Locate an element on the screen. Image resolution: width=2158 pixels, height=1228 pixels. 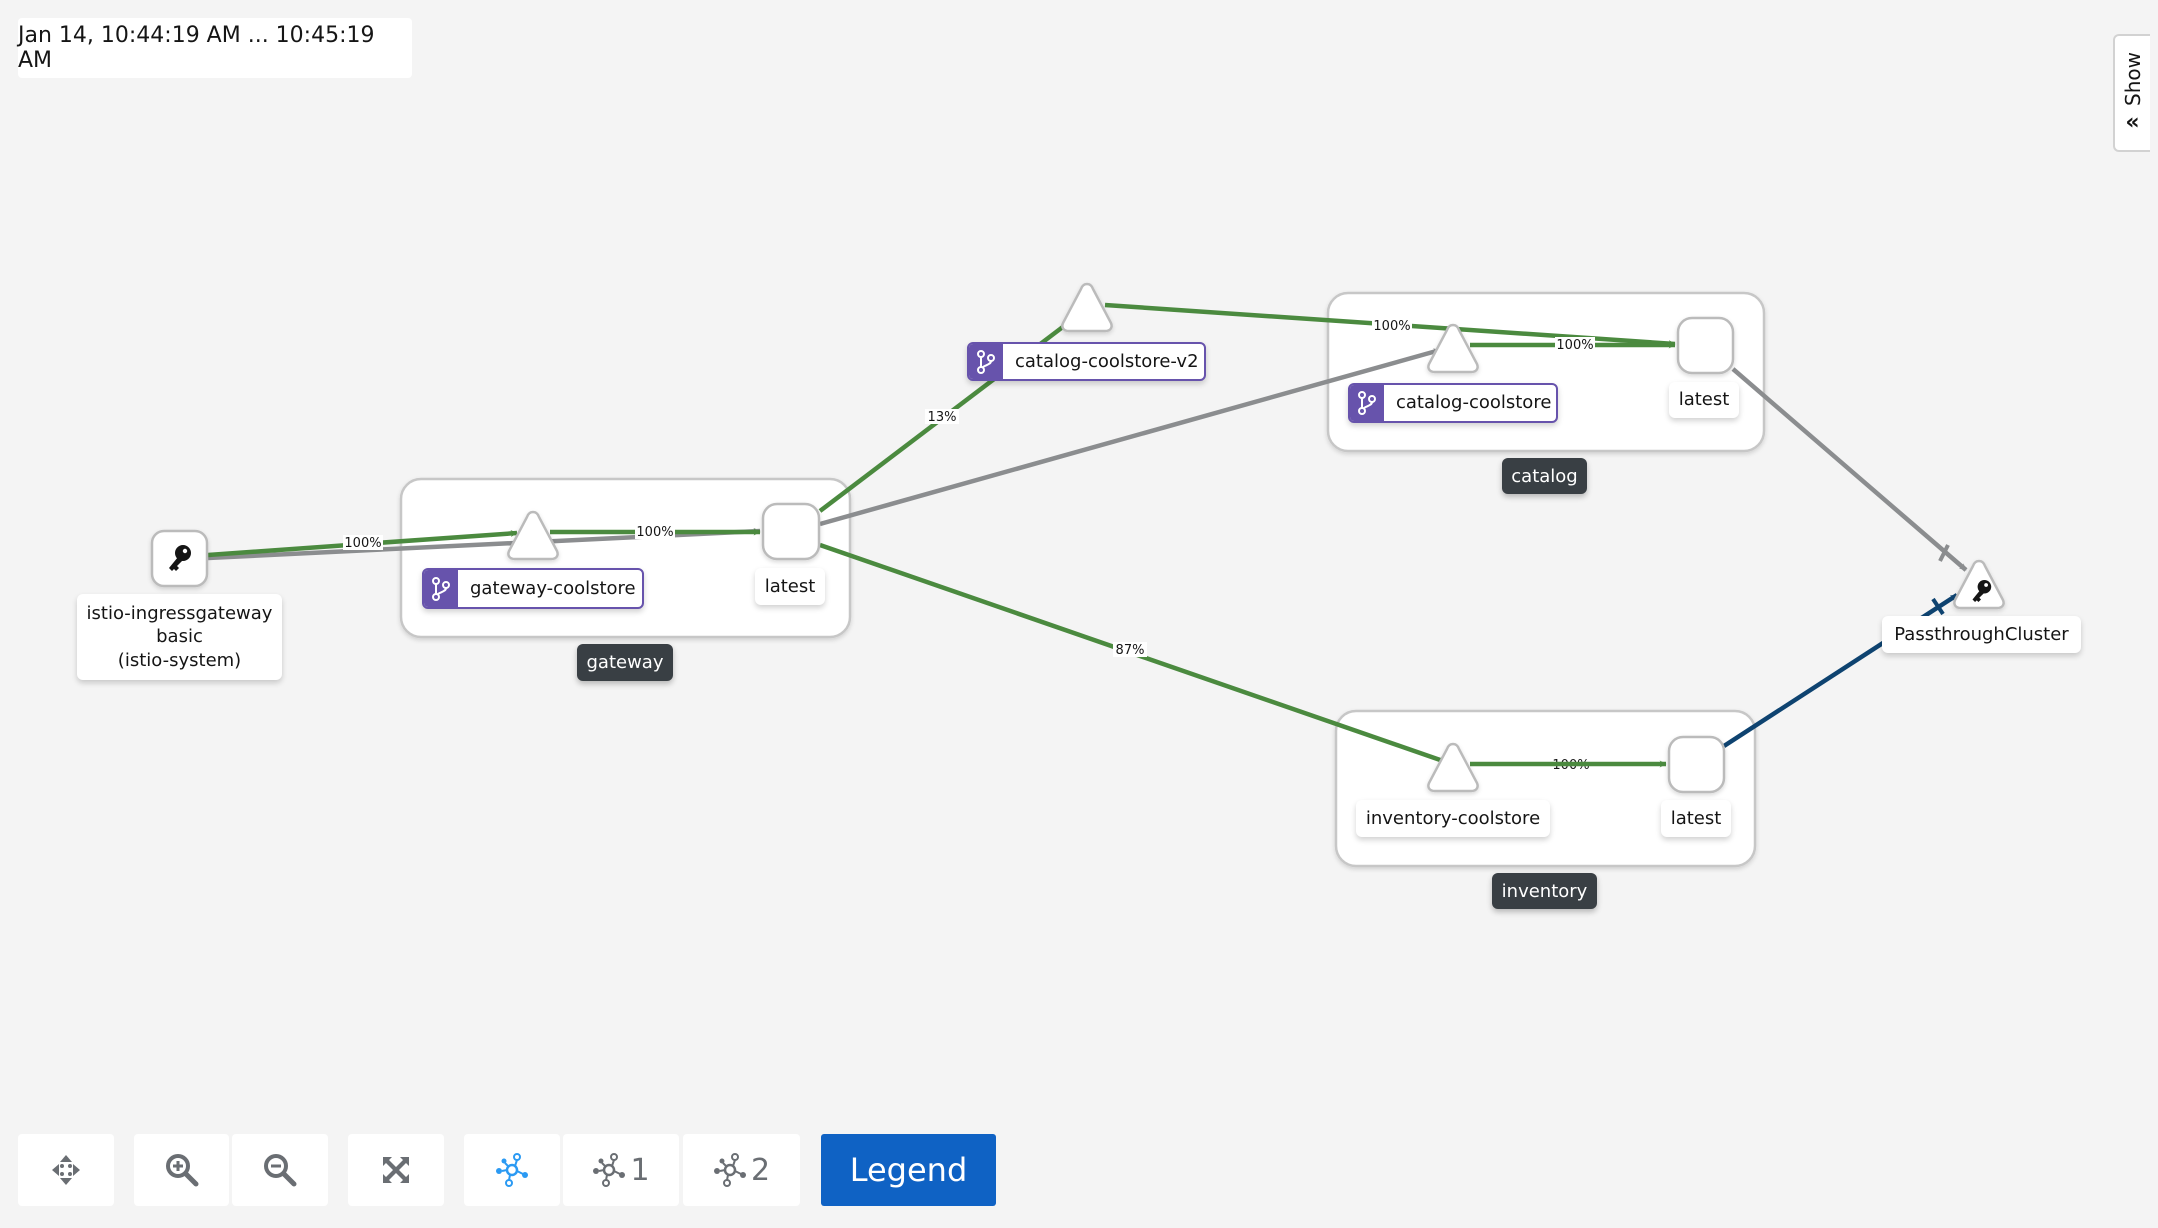
edge-label: 13% is located at coordinates (942, 417).